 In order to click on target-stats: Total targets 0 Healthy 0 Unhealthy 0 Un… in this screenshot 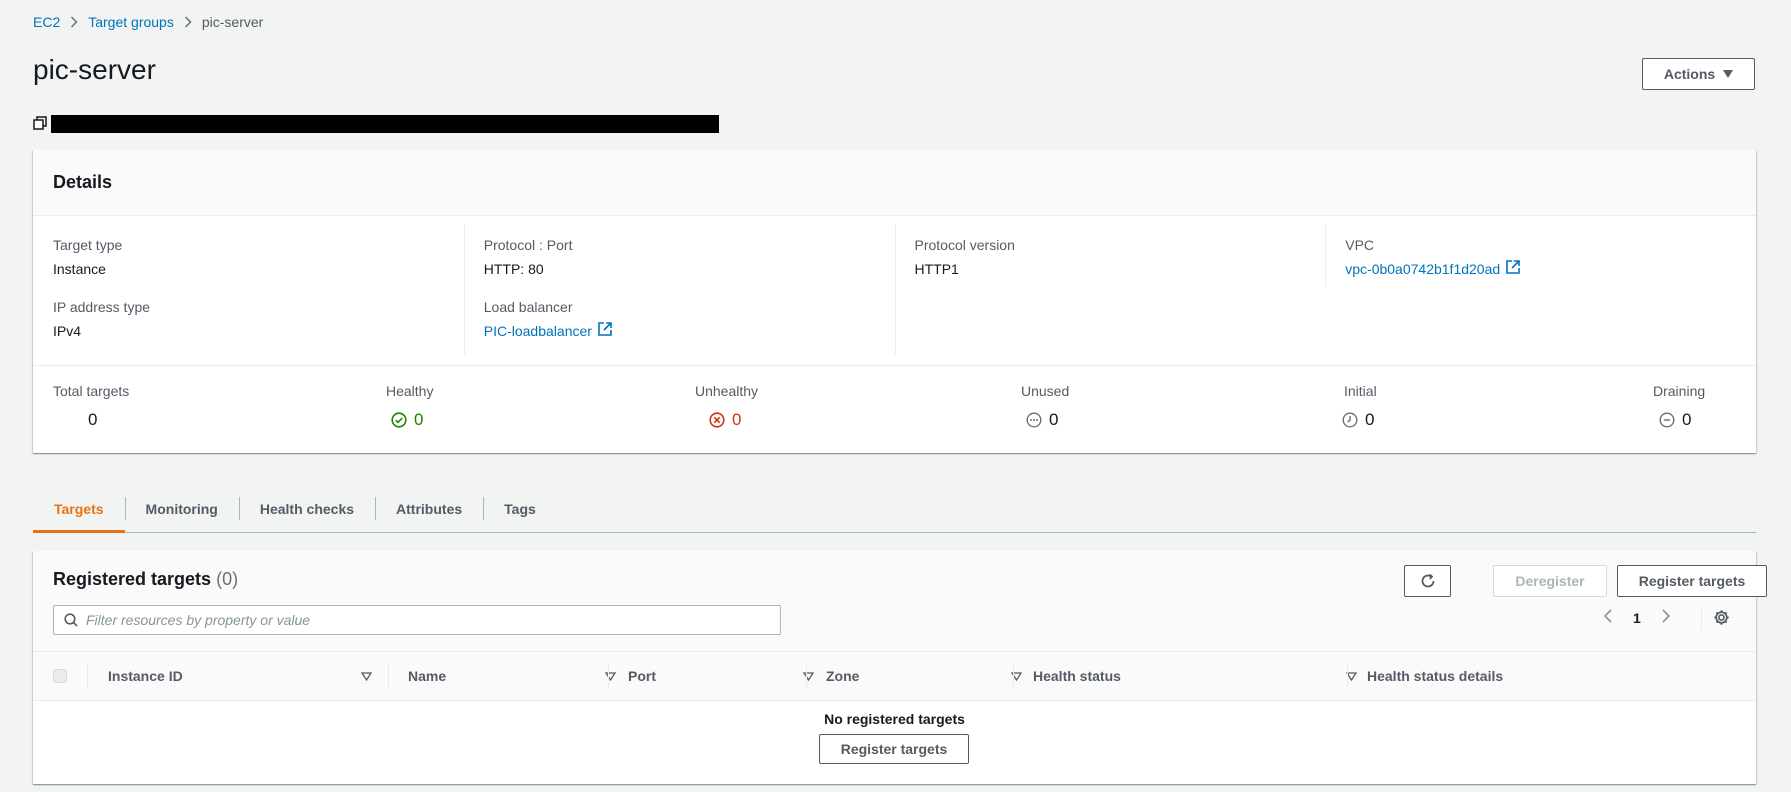, I will do `click(894, 409)`.